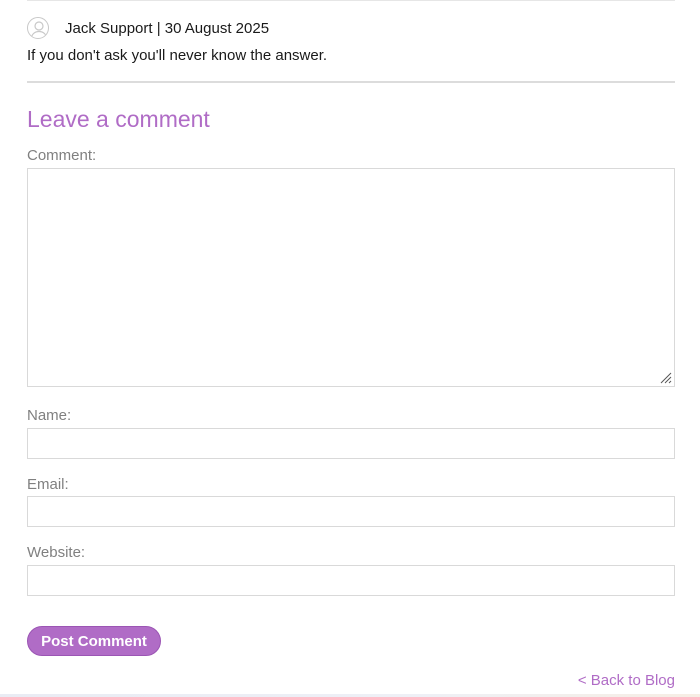 The image size is (700, 697). Describe the element at coordinates (351, 511) in the screenshot. I see `email-field` at that location.